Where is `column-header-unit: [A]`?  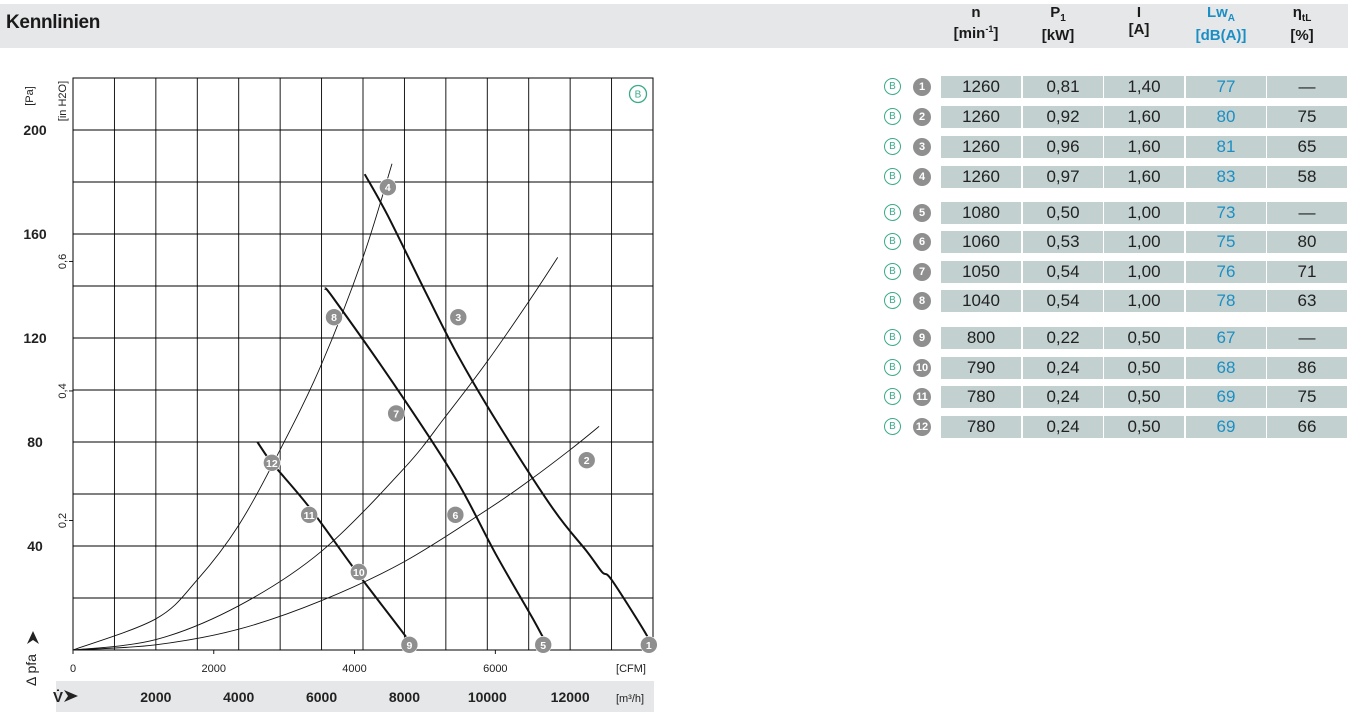
column-header-unit: [A] is located at coordinates (1139, 29).